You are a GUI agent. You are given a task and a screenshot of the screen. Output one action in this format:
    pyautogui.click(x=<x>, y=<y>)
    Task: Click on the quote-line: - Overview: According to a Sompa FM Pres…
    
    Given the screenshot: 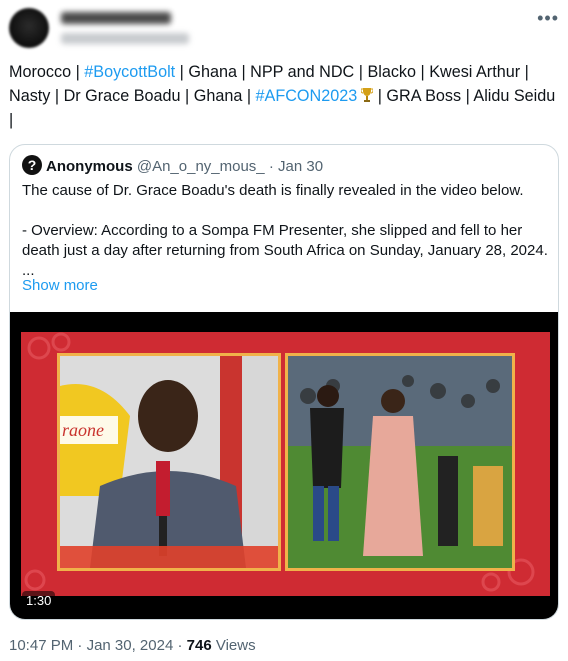 What is the action you would take?
    pyautogui.click(x=285, y=240)
    